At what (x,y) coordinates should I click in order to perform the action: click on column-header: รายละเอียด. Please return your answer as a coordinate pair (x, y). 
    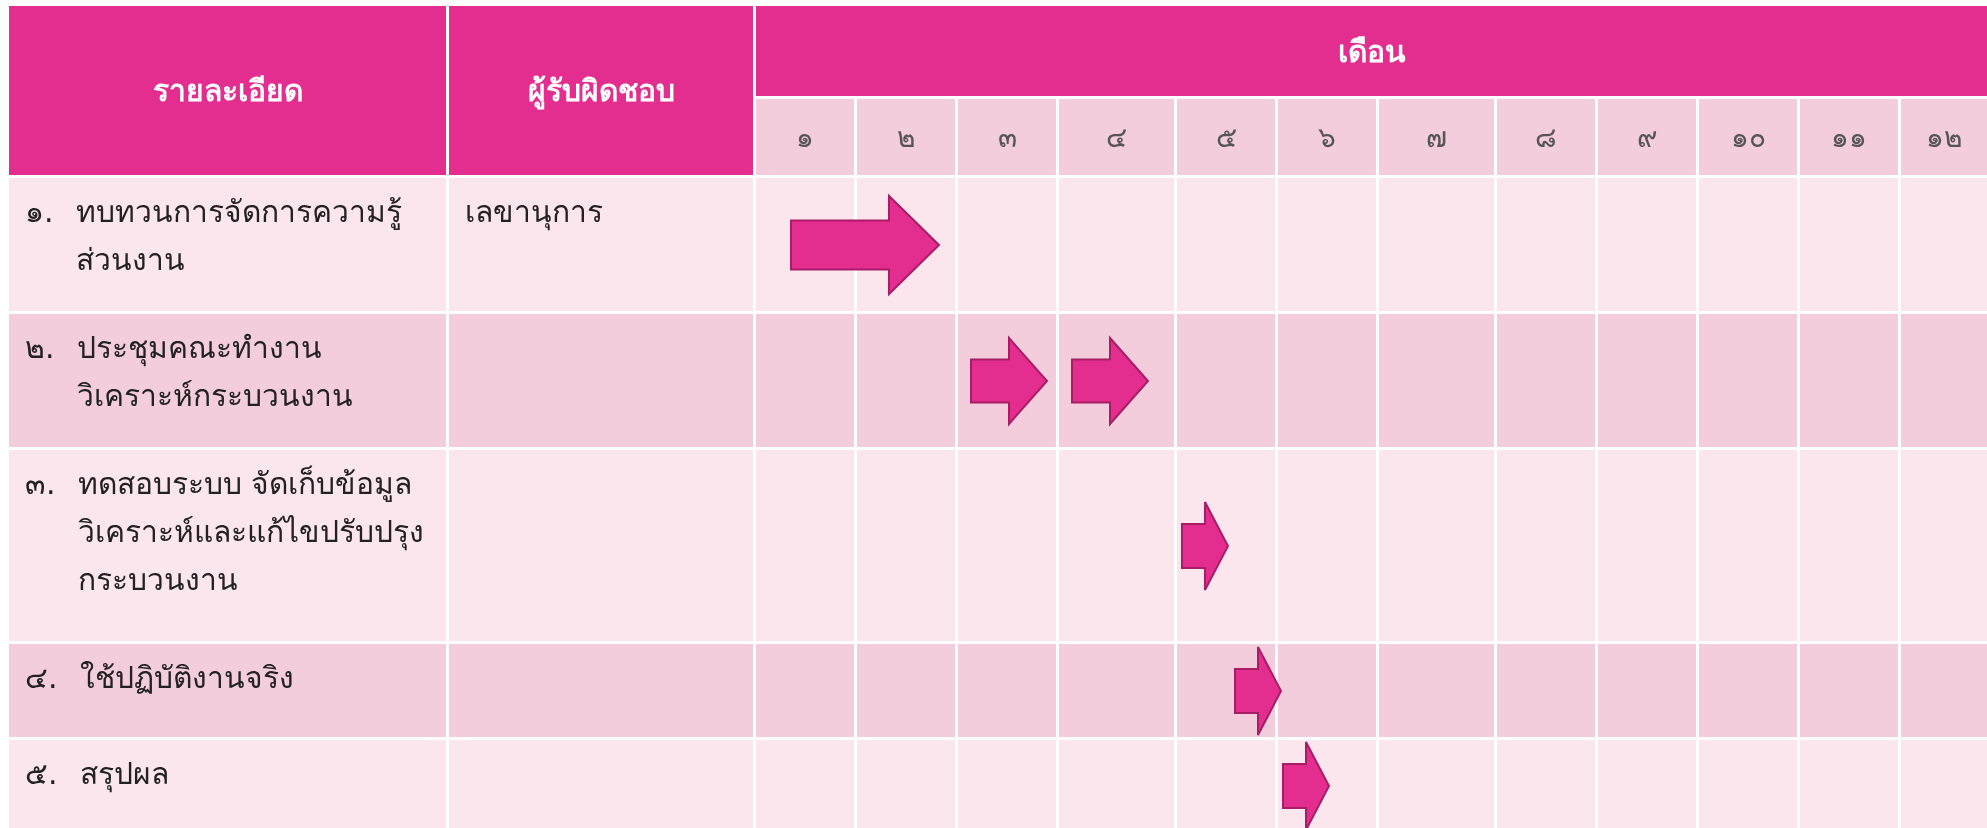
    Looking at the image, I should click on (227, 90).